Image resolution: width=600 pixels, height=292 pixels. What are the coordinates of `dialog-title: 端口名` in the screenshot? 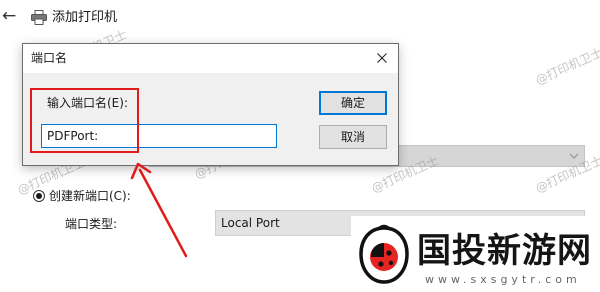 It's located at (49, 58).